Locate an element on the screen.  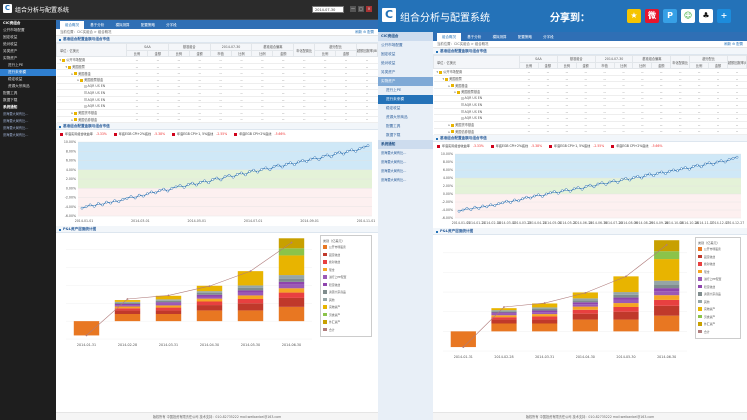
table-row: ▾ 公开市场配置 -- -- -- -- -- -- -- -- -- -- -- -- is located at coordinates (590, 72).